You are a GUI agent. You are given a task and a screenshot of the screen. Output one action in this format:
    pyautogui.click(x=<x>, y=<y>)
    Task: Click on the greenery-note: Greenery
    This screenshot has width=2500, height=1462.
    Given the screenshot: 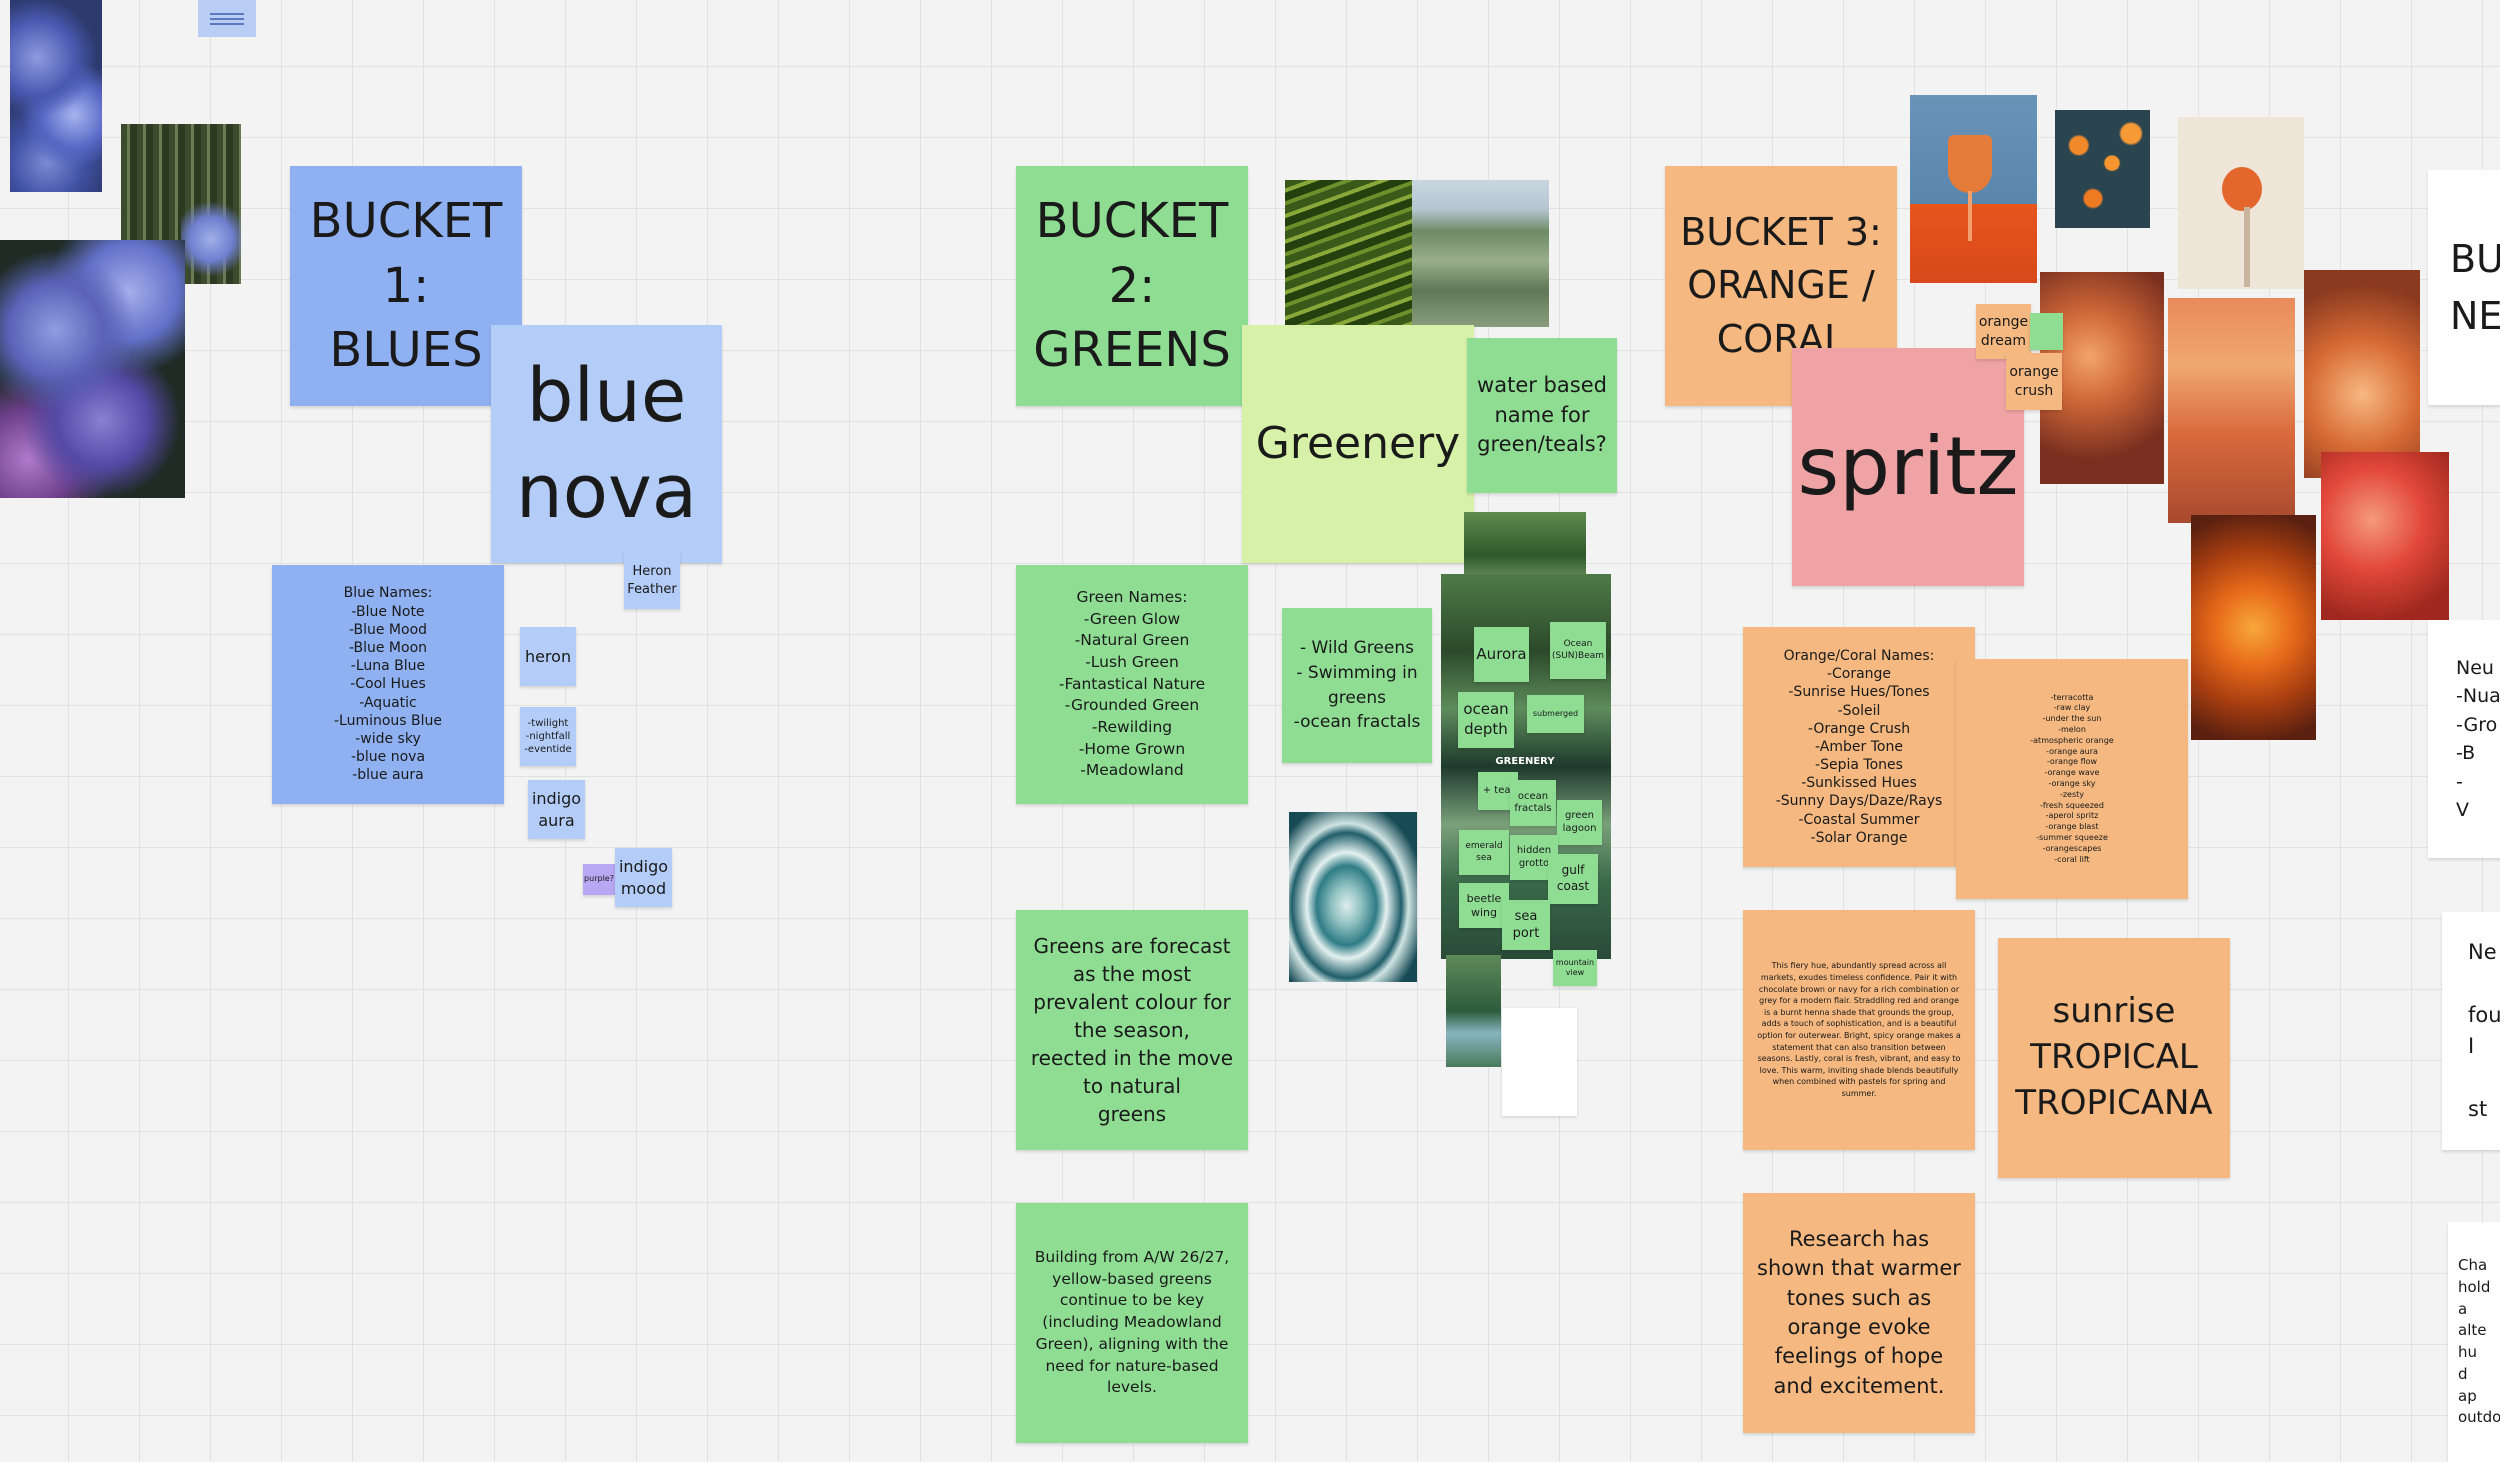 What is the action you would take?
    pyautogui.click(x=1358, y=444)
    